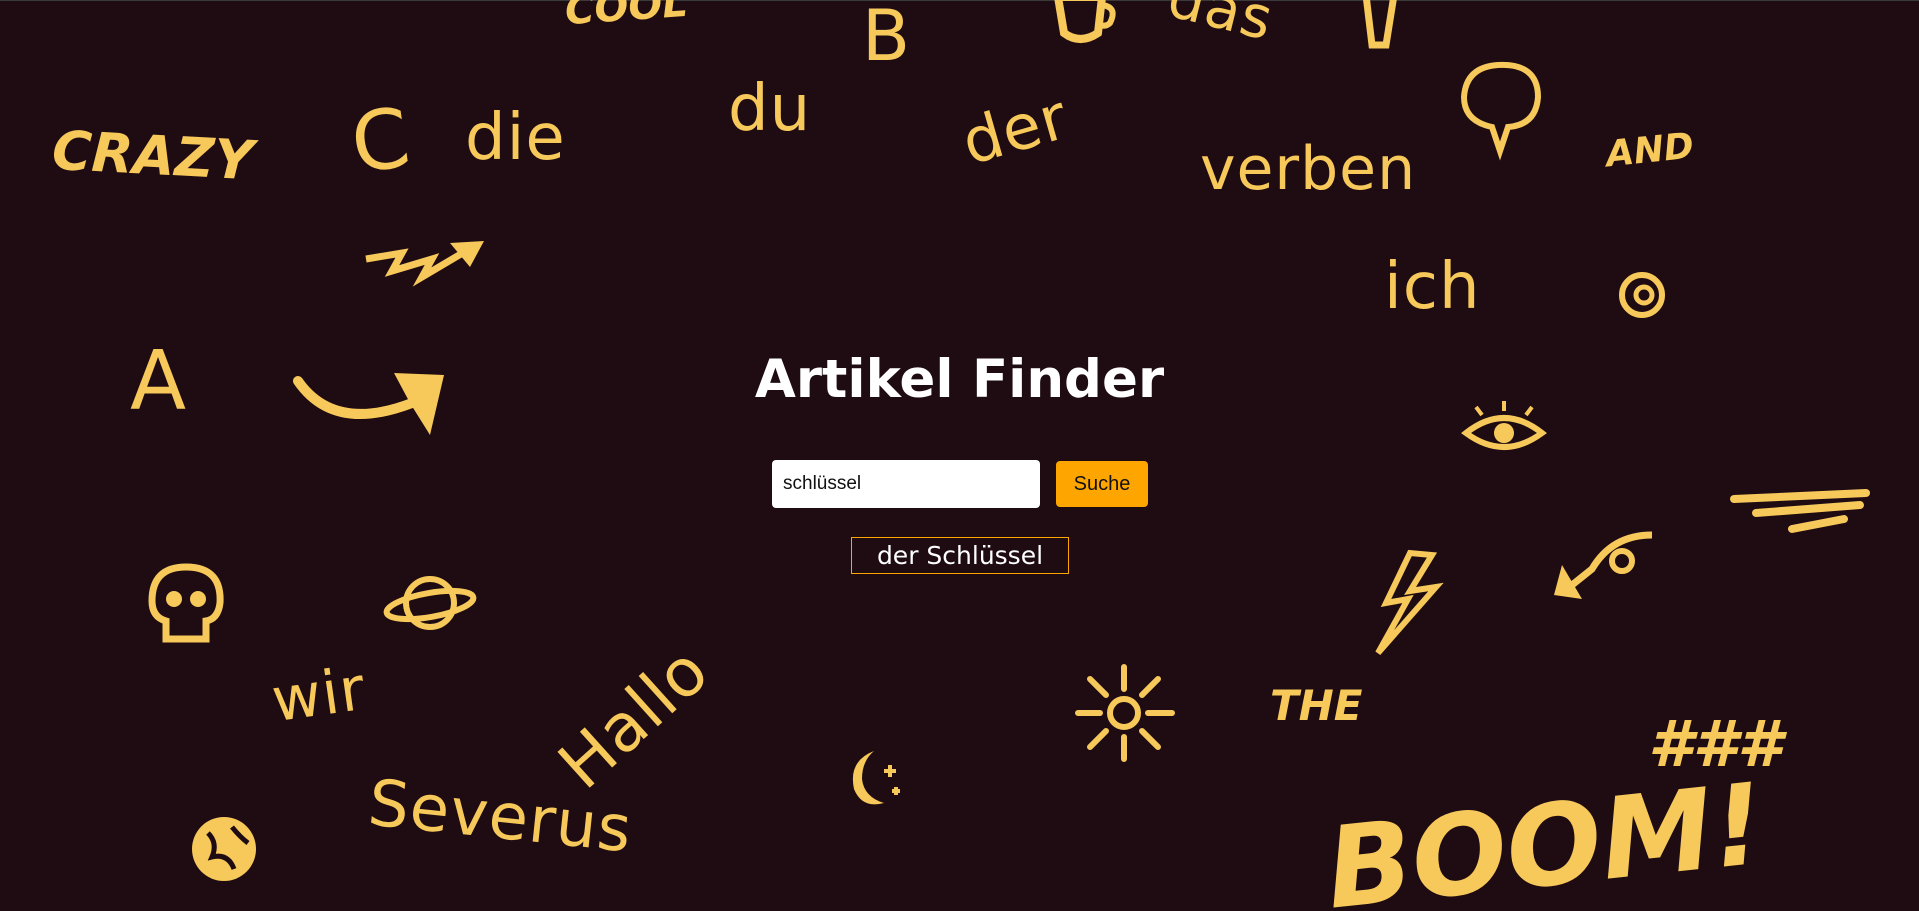 The image size is (1919, 911). What do you see at coordinates (960, 555) in the screenshot?
I see `result-box: der Schlüssel` at bounding box center [960, 555].